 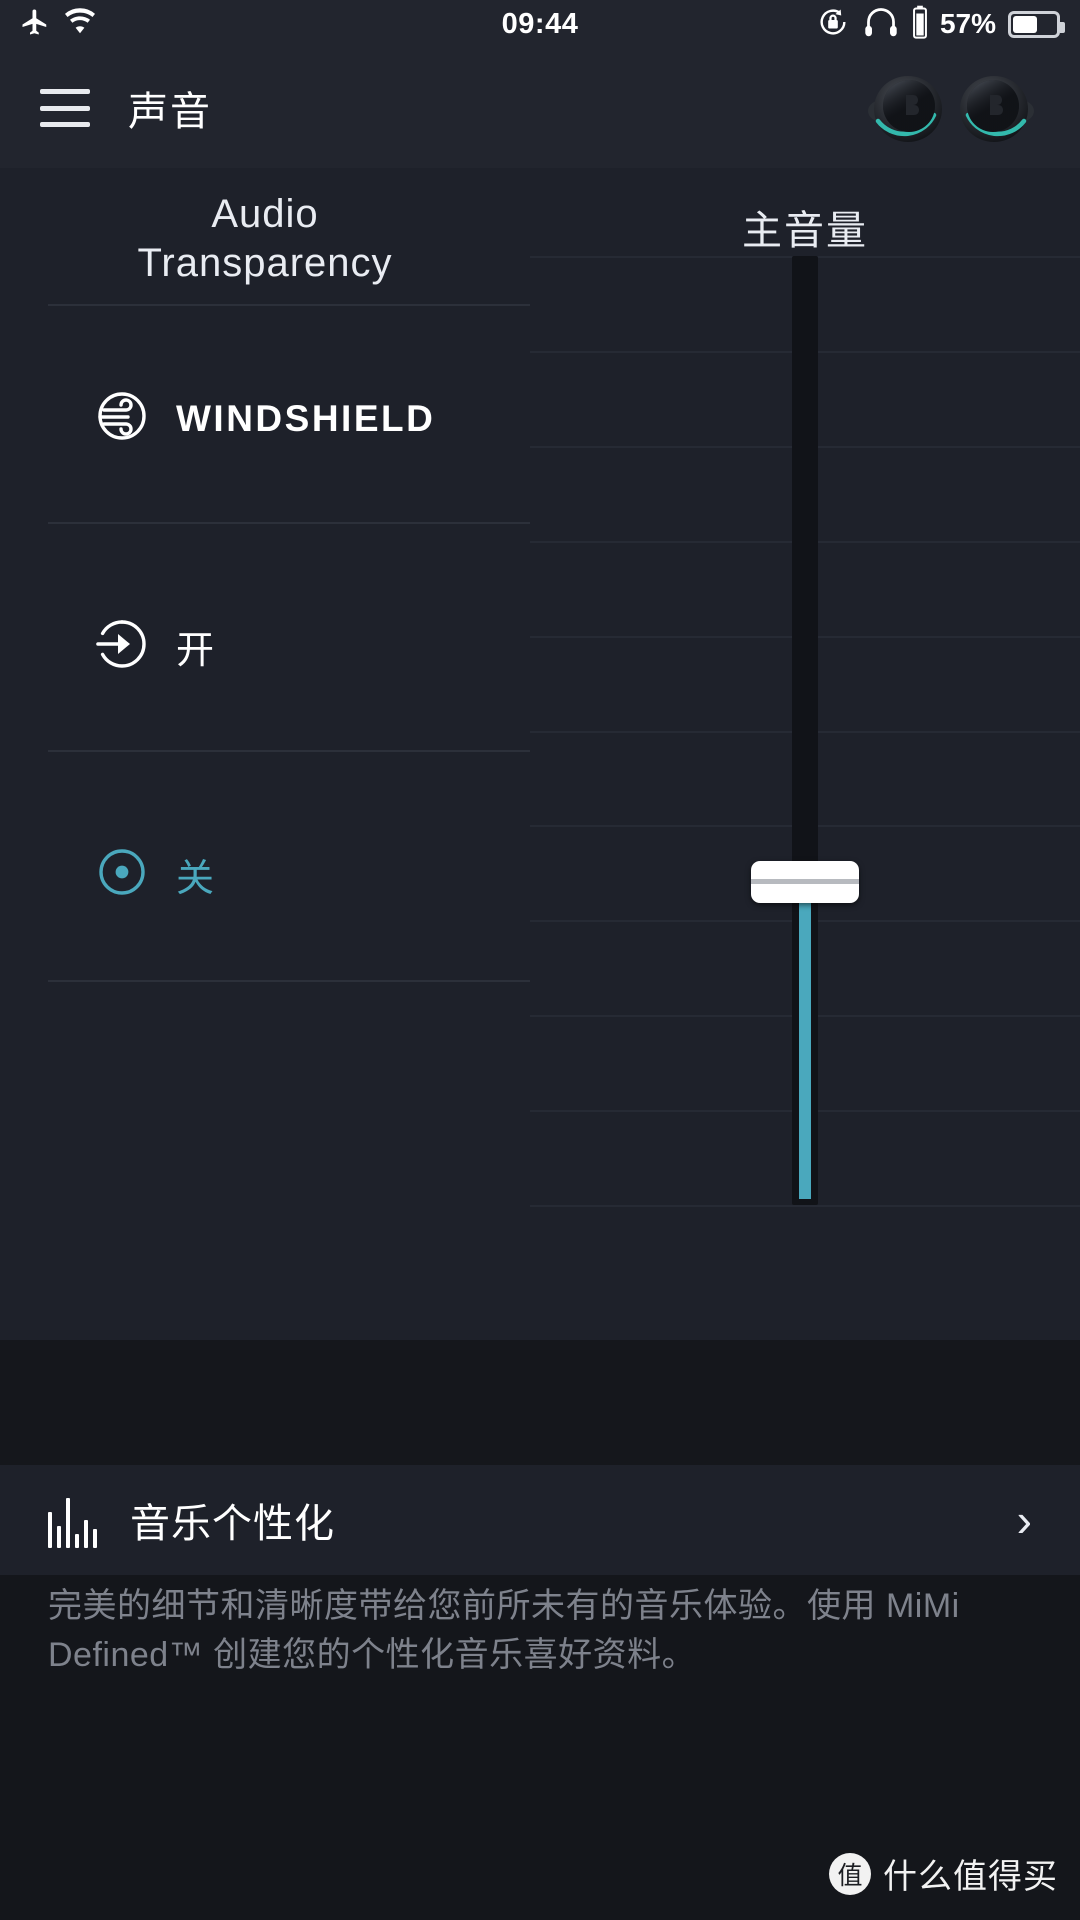 What do you see at coordinates (540, 1520) in the screenshot?
I see `music-personalization-row: 音乐个性化 ›` at bounding box center [540, 1520].